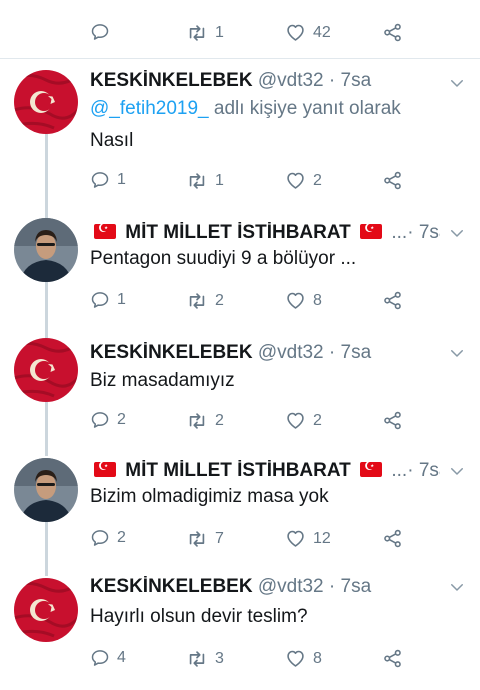 This screenshot has width=480, height=690. I want to click on tweet-text: Hayırlı olsun devir teslim?, so click(199, 616).